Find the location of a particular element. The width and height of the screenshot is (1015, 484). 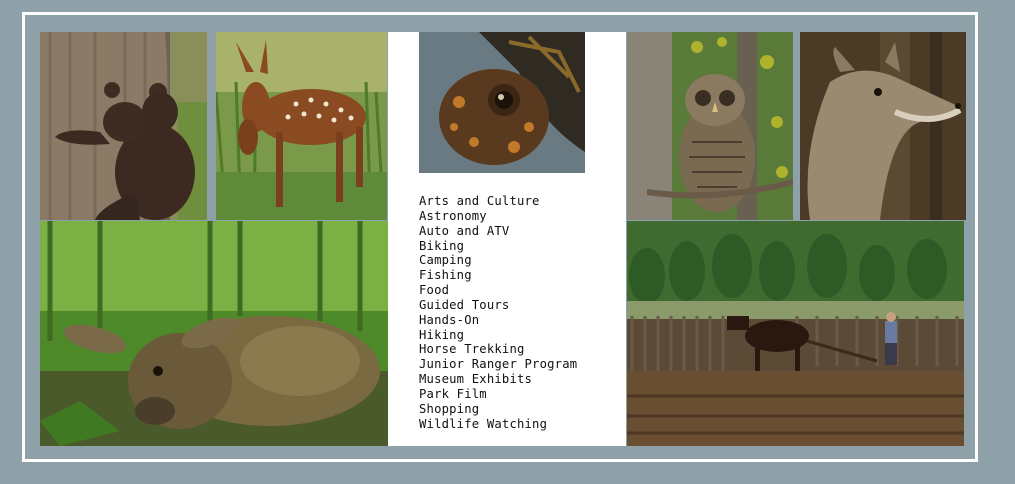

photo-box-turtle is located at coordinates (502, 102).